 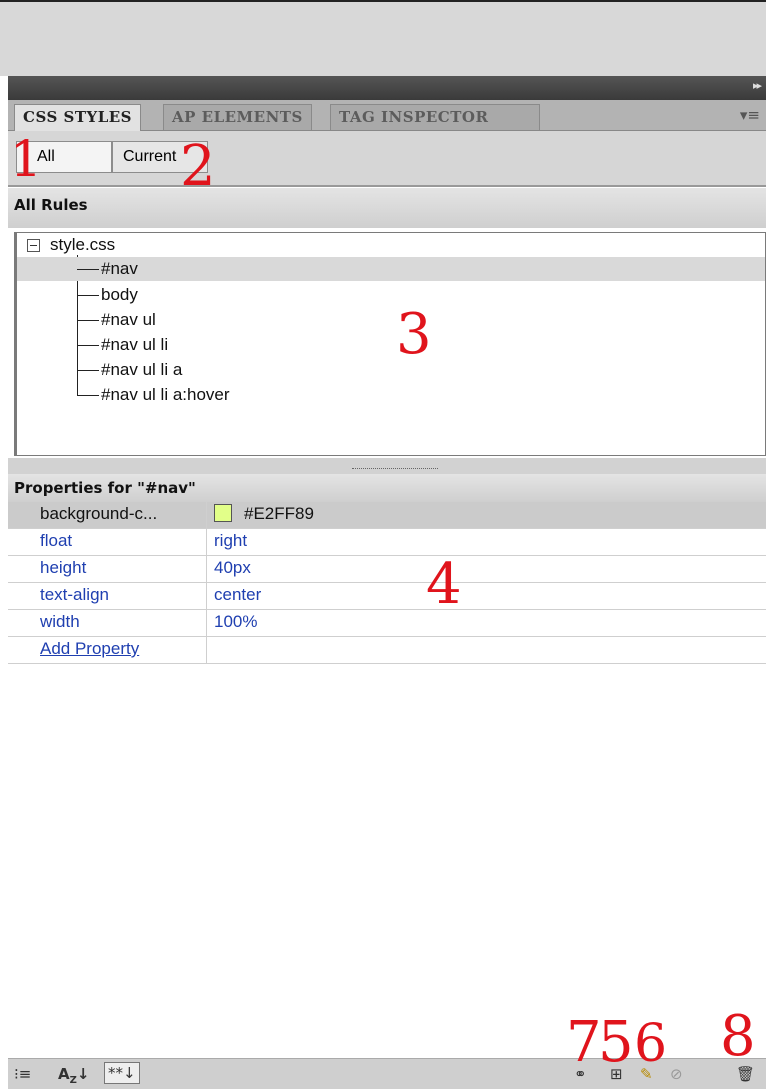 What do you see at coordinates (237, 117) in the screenshot?
I see `tab-ap-elements: AP ELEMENTS` at bounding box center [237, 117].